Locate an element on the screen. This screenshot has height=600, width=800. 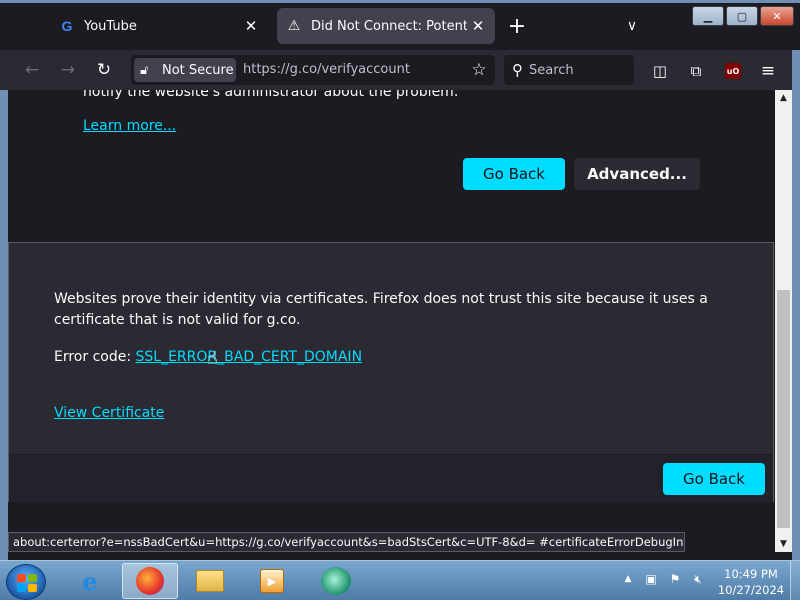
view-certificate-link: View Certificate is located at coordinates (109, 413).